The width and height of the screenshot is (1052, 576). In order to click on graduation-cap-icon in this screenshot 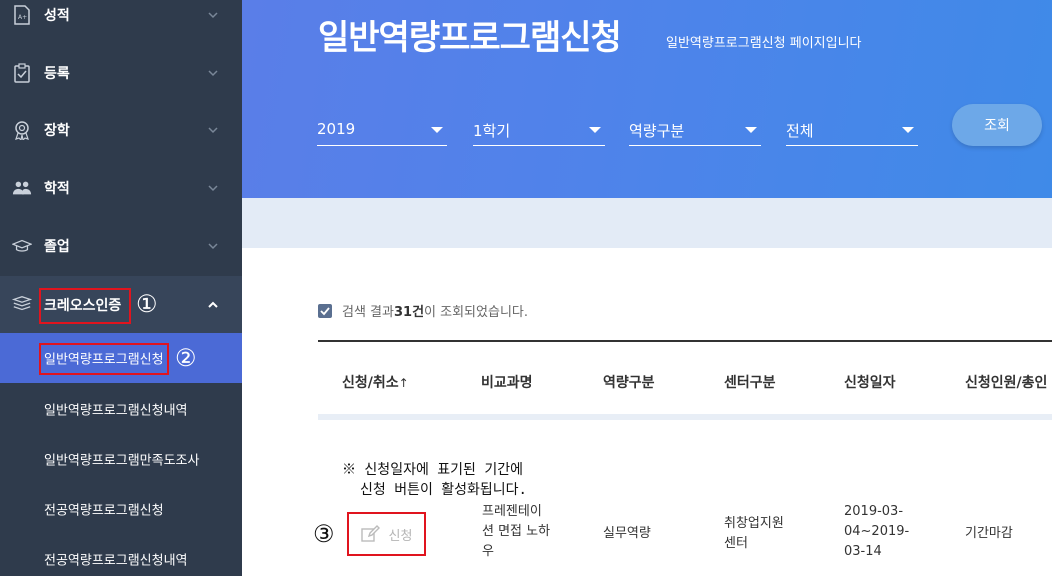, I will do `click(22, 246)`.